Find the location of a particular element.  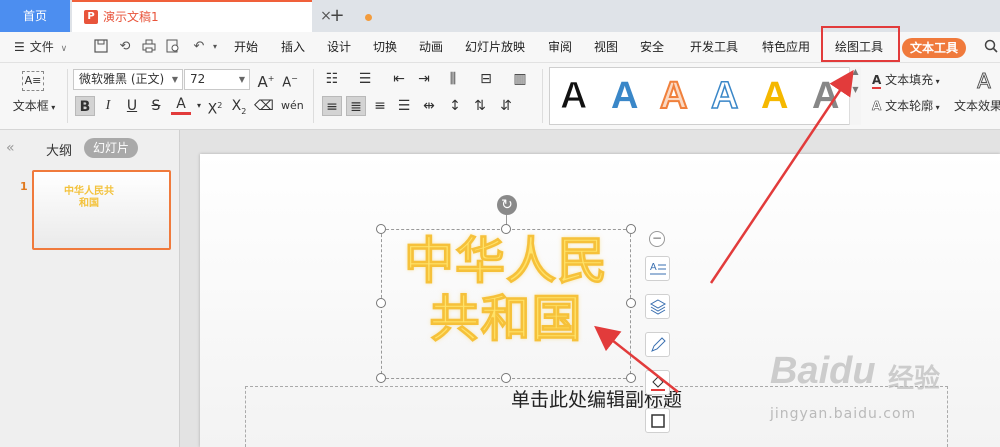

pen-icon is located at coordinates (658, 344).